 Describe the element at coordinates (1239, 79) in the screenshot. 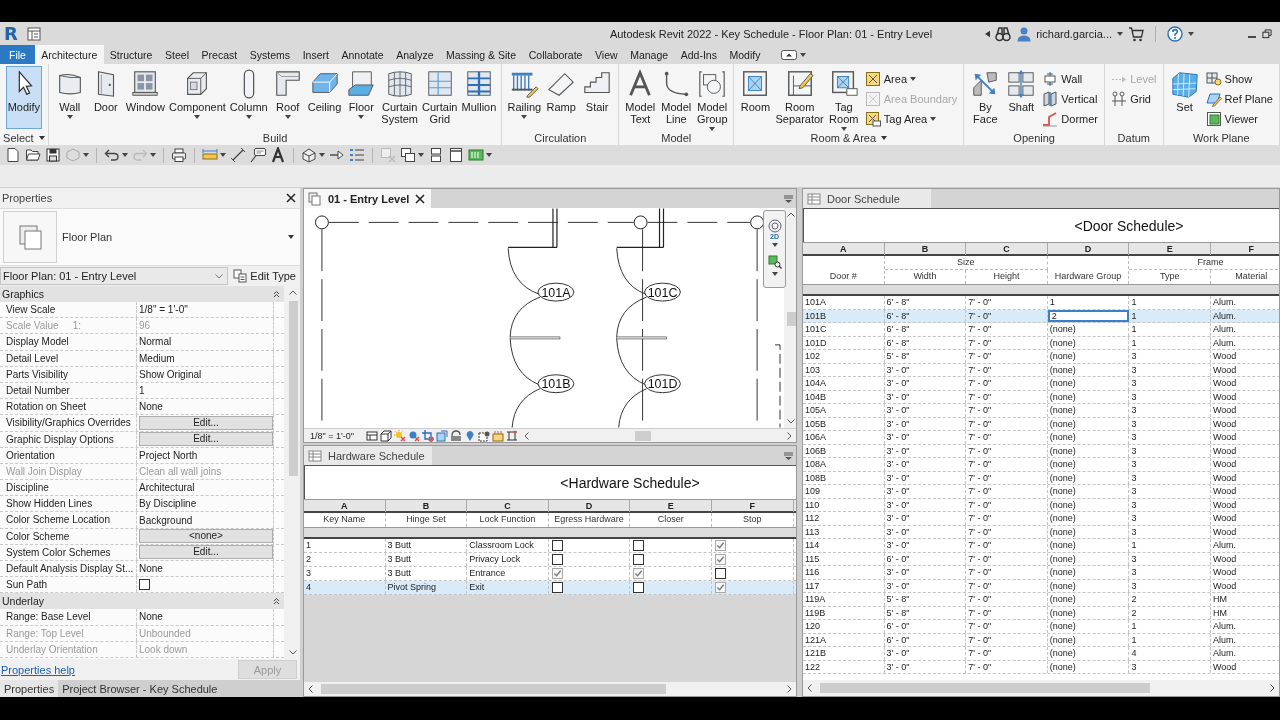

I see `ribbon-tool-button: Show` at that location.